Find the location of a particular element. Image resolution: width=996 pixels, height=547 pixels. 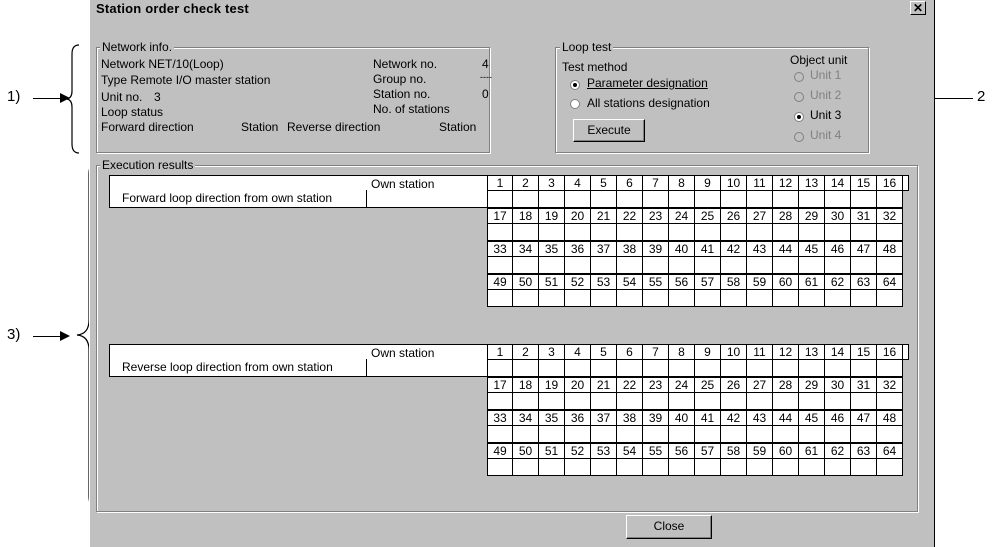

window-title: Station order check test is located at coordinates (172, 8).